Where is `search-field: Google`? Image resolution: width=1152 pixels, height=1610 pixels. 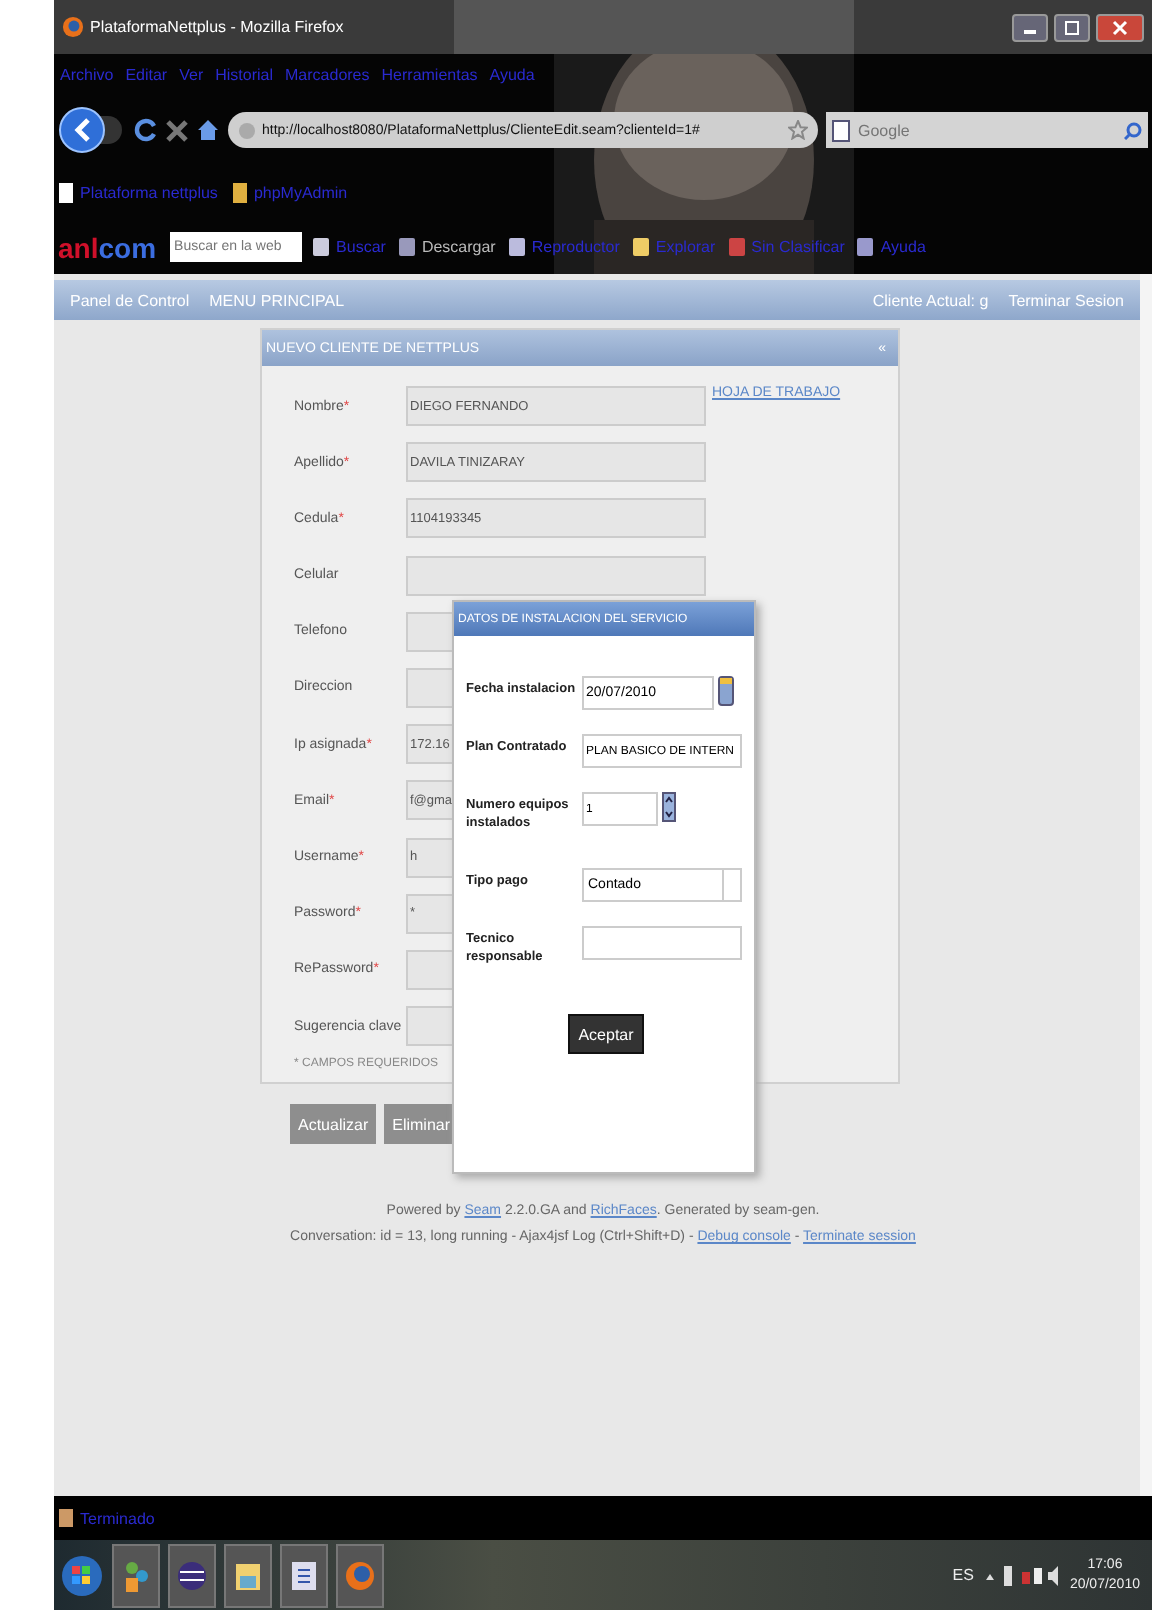 search-field: Google is located at coordinates (987, 130).